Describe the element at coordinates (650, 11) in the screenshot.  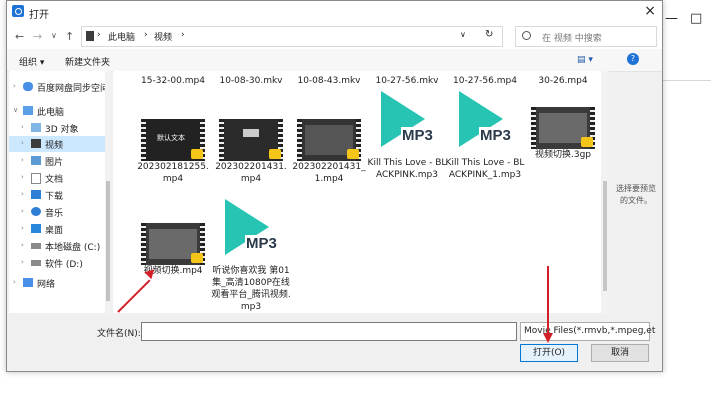
I see `close-icon: ×` at that location.